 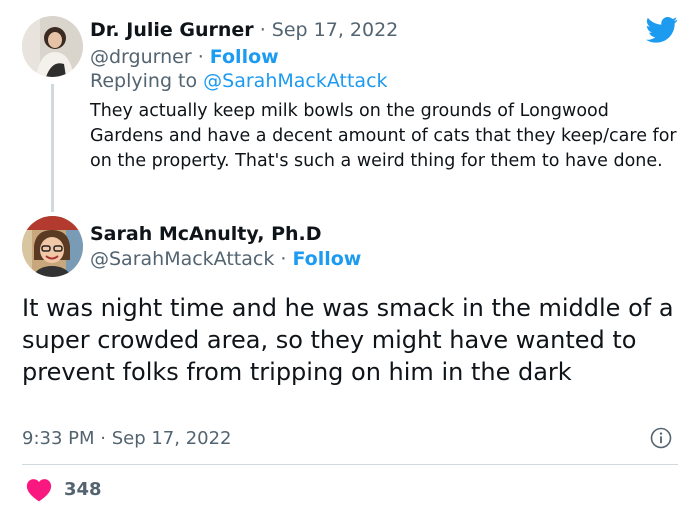 I want to click on tweet2-header: Sarah McAnulty, Ph.D, so click(x=206, y=234).